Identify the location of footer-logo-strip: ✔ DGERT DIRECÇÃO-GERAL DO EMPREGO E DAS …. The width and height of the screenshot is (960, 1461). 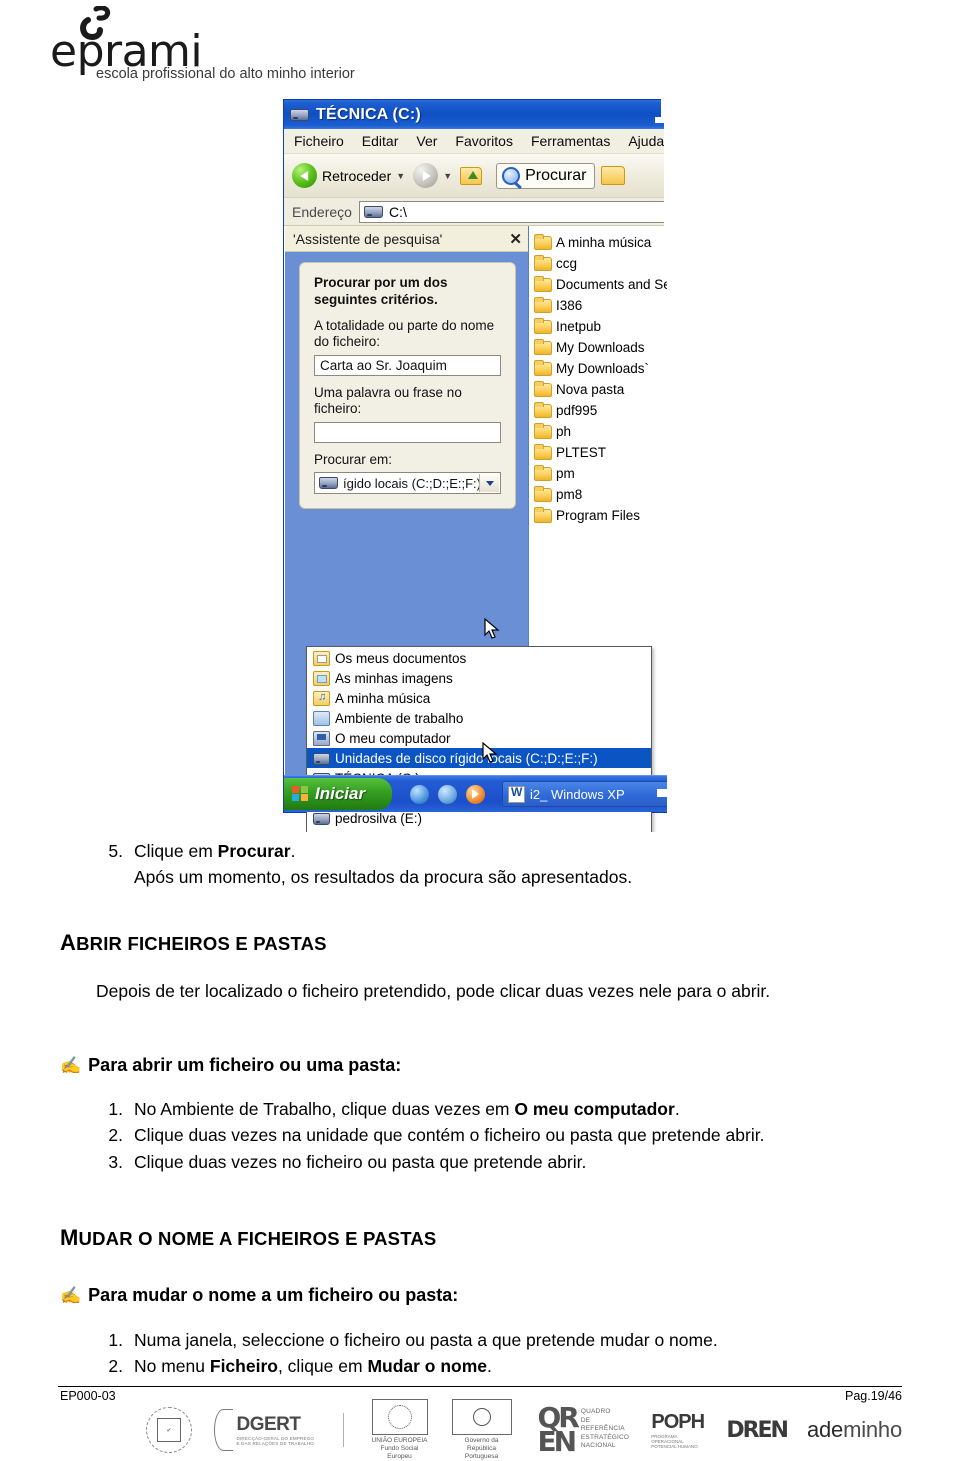
(480, 1429).